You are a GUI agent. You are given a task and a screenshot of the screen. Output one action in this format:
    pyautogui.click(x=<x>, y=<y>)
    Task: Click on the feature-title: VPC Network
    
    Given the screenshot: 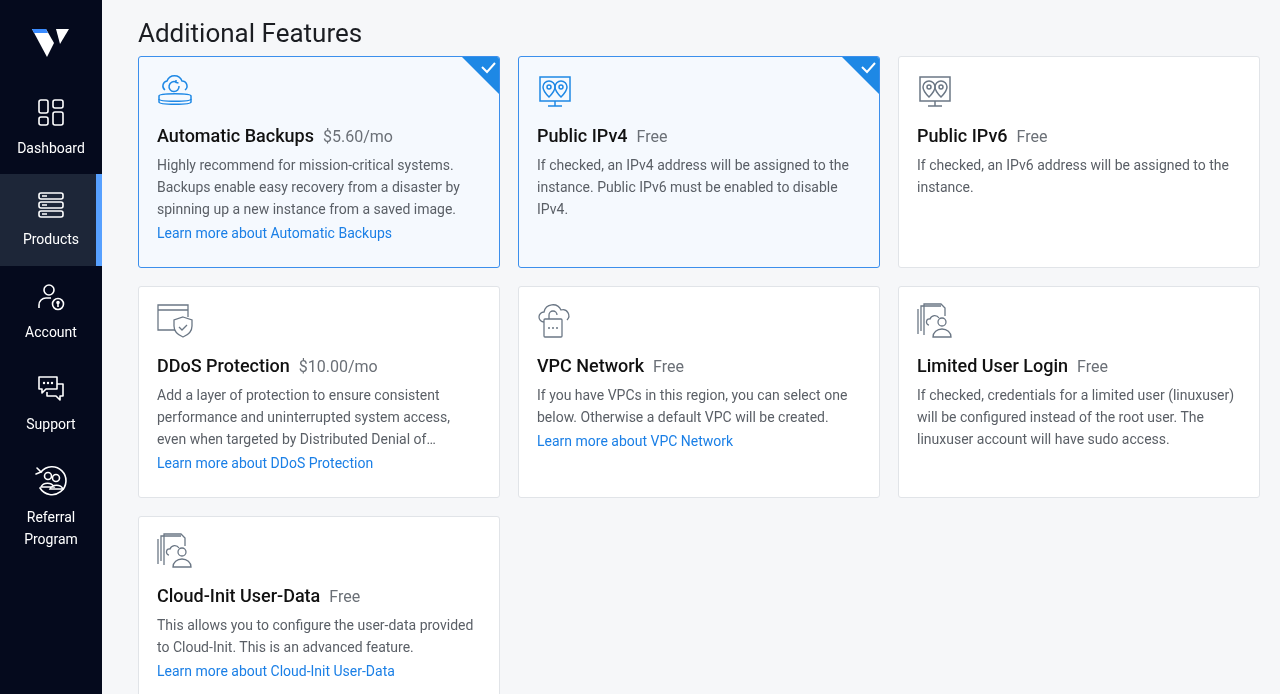 What is the action you would take?
    pyautogui.click(x=591, y=365)
    